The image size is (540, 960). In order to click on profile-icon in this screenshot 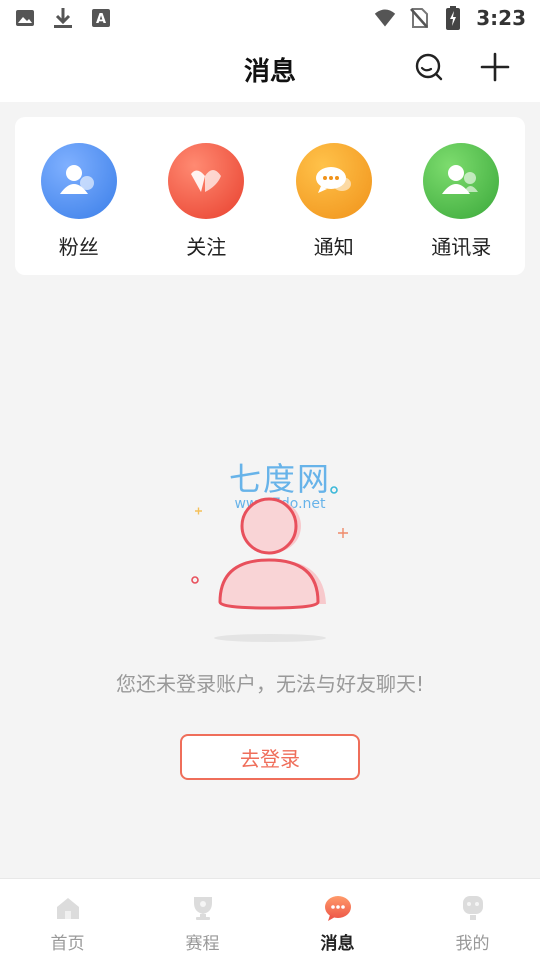, I will do `click(473, 908)`.